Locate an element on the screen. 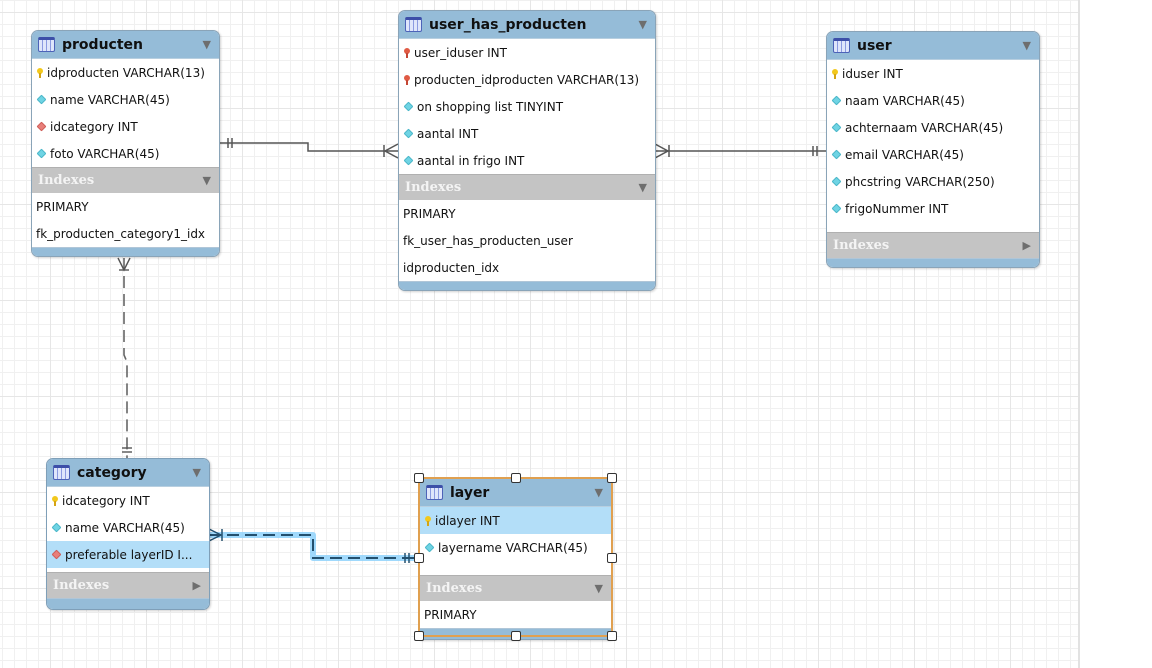 Image resolution: width=1152 pixels, height=668 pixels. foreign-key-icon is located at coordinates (56, 554).